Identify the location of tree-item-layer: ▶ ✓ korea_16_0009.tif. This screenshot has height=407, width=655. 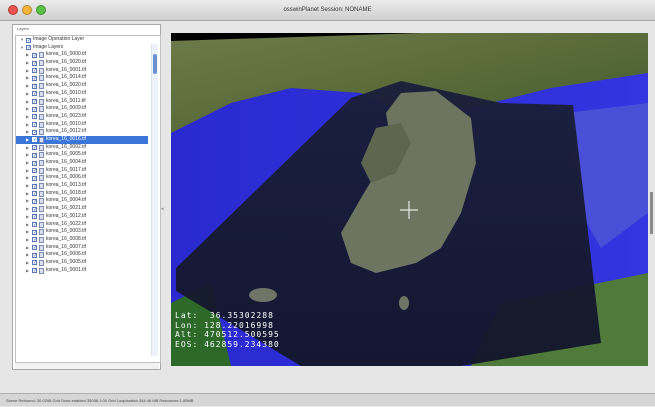
(82, 109).